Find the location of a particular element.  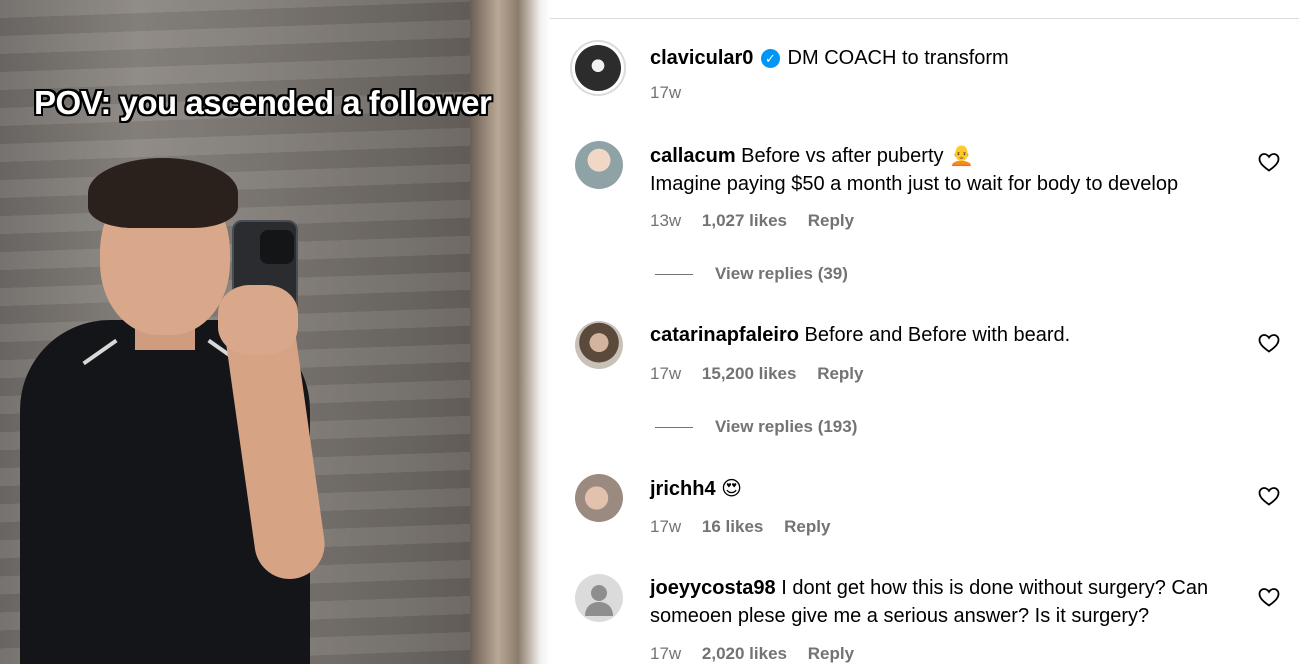

comment-username: catarinapfaleiro is located at coordinates (724, 335).